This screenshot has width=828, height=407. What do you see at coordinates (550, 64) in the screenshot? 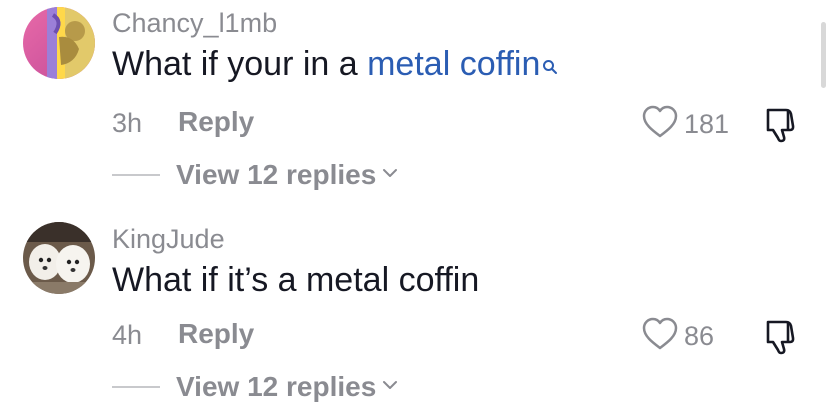
I see `search-icon` at bounding box center [550, 64].